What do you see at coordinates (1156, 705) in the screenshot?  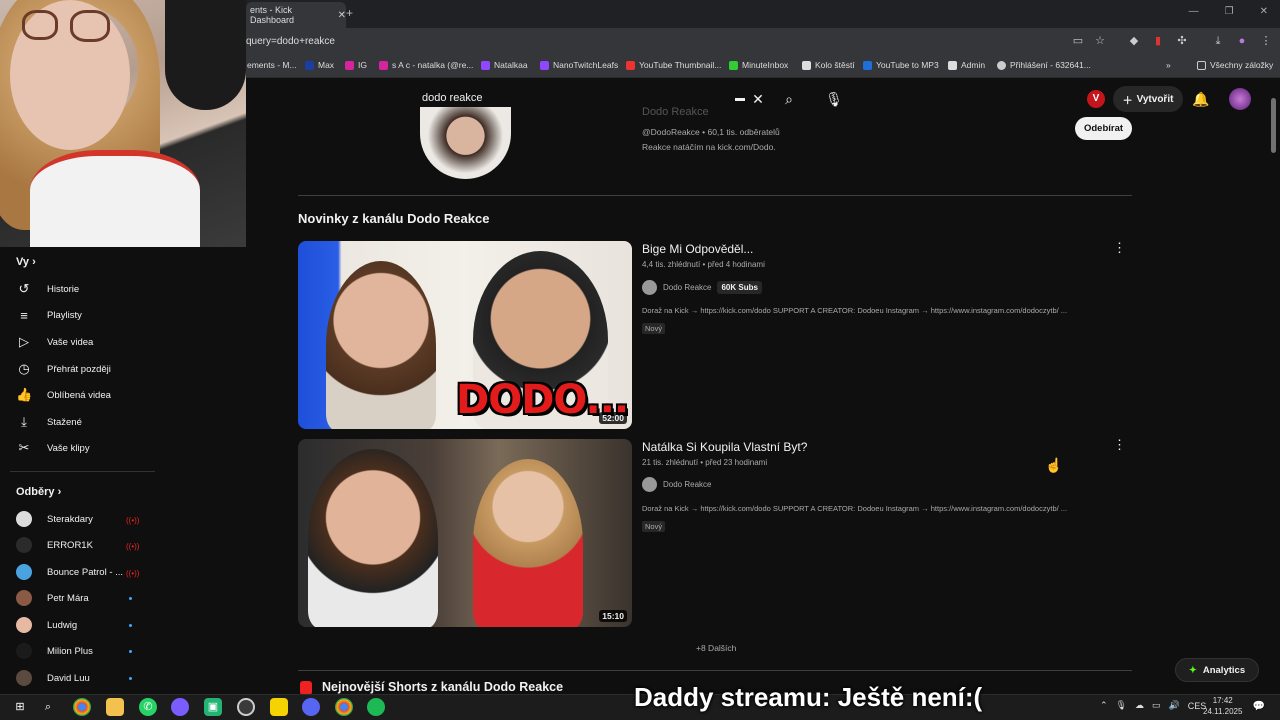 I see `monitor-icon: ▭` at bounding box center [1156, 705].